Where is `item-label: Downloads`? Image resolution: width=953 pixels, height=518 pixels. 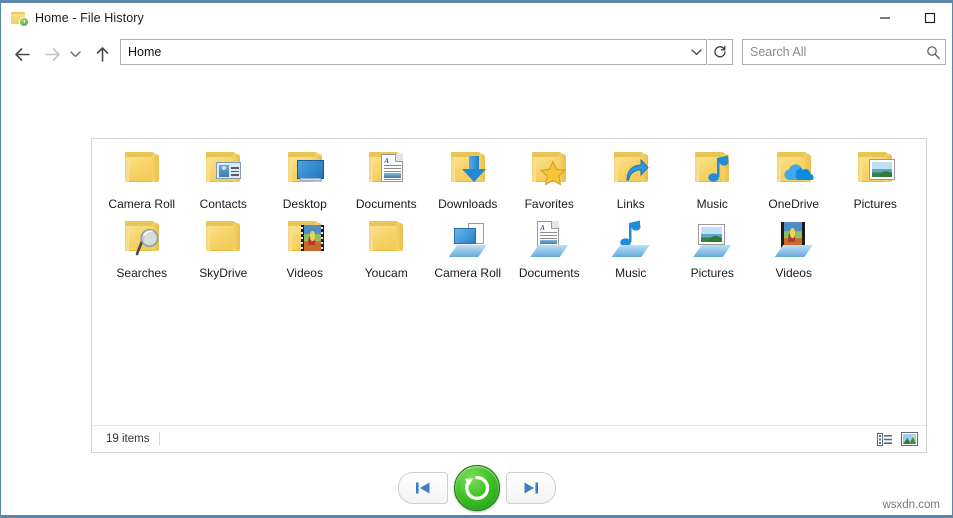 item-label: Downloads is located at coordinates (468, 204).